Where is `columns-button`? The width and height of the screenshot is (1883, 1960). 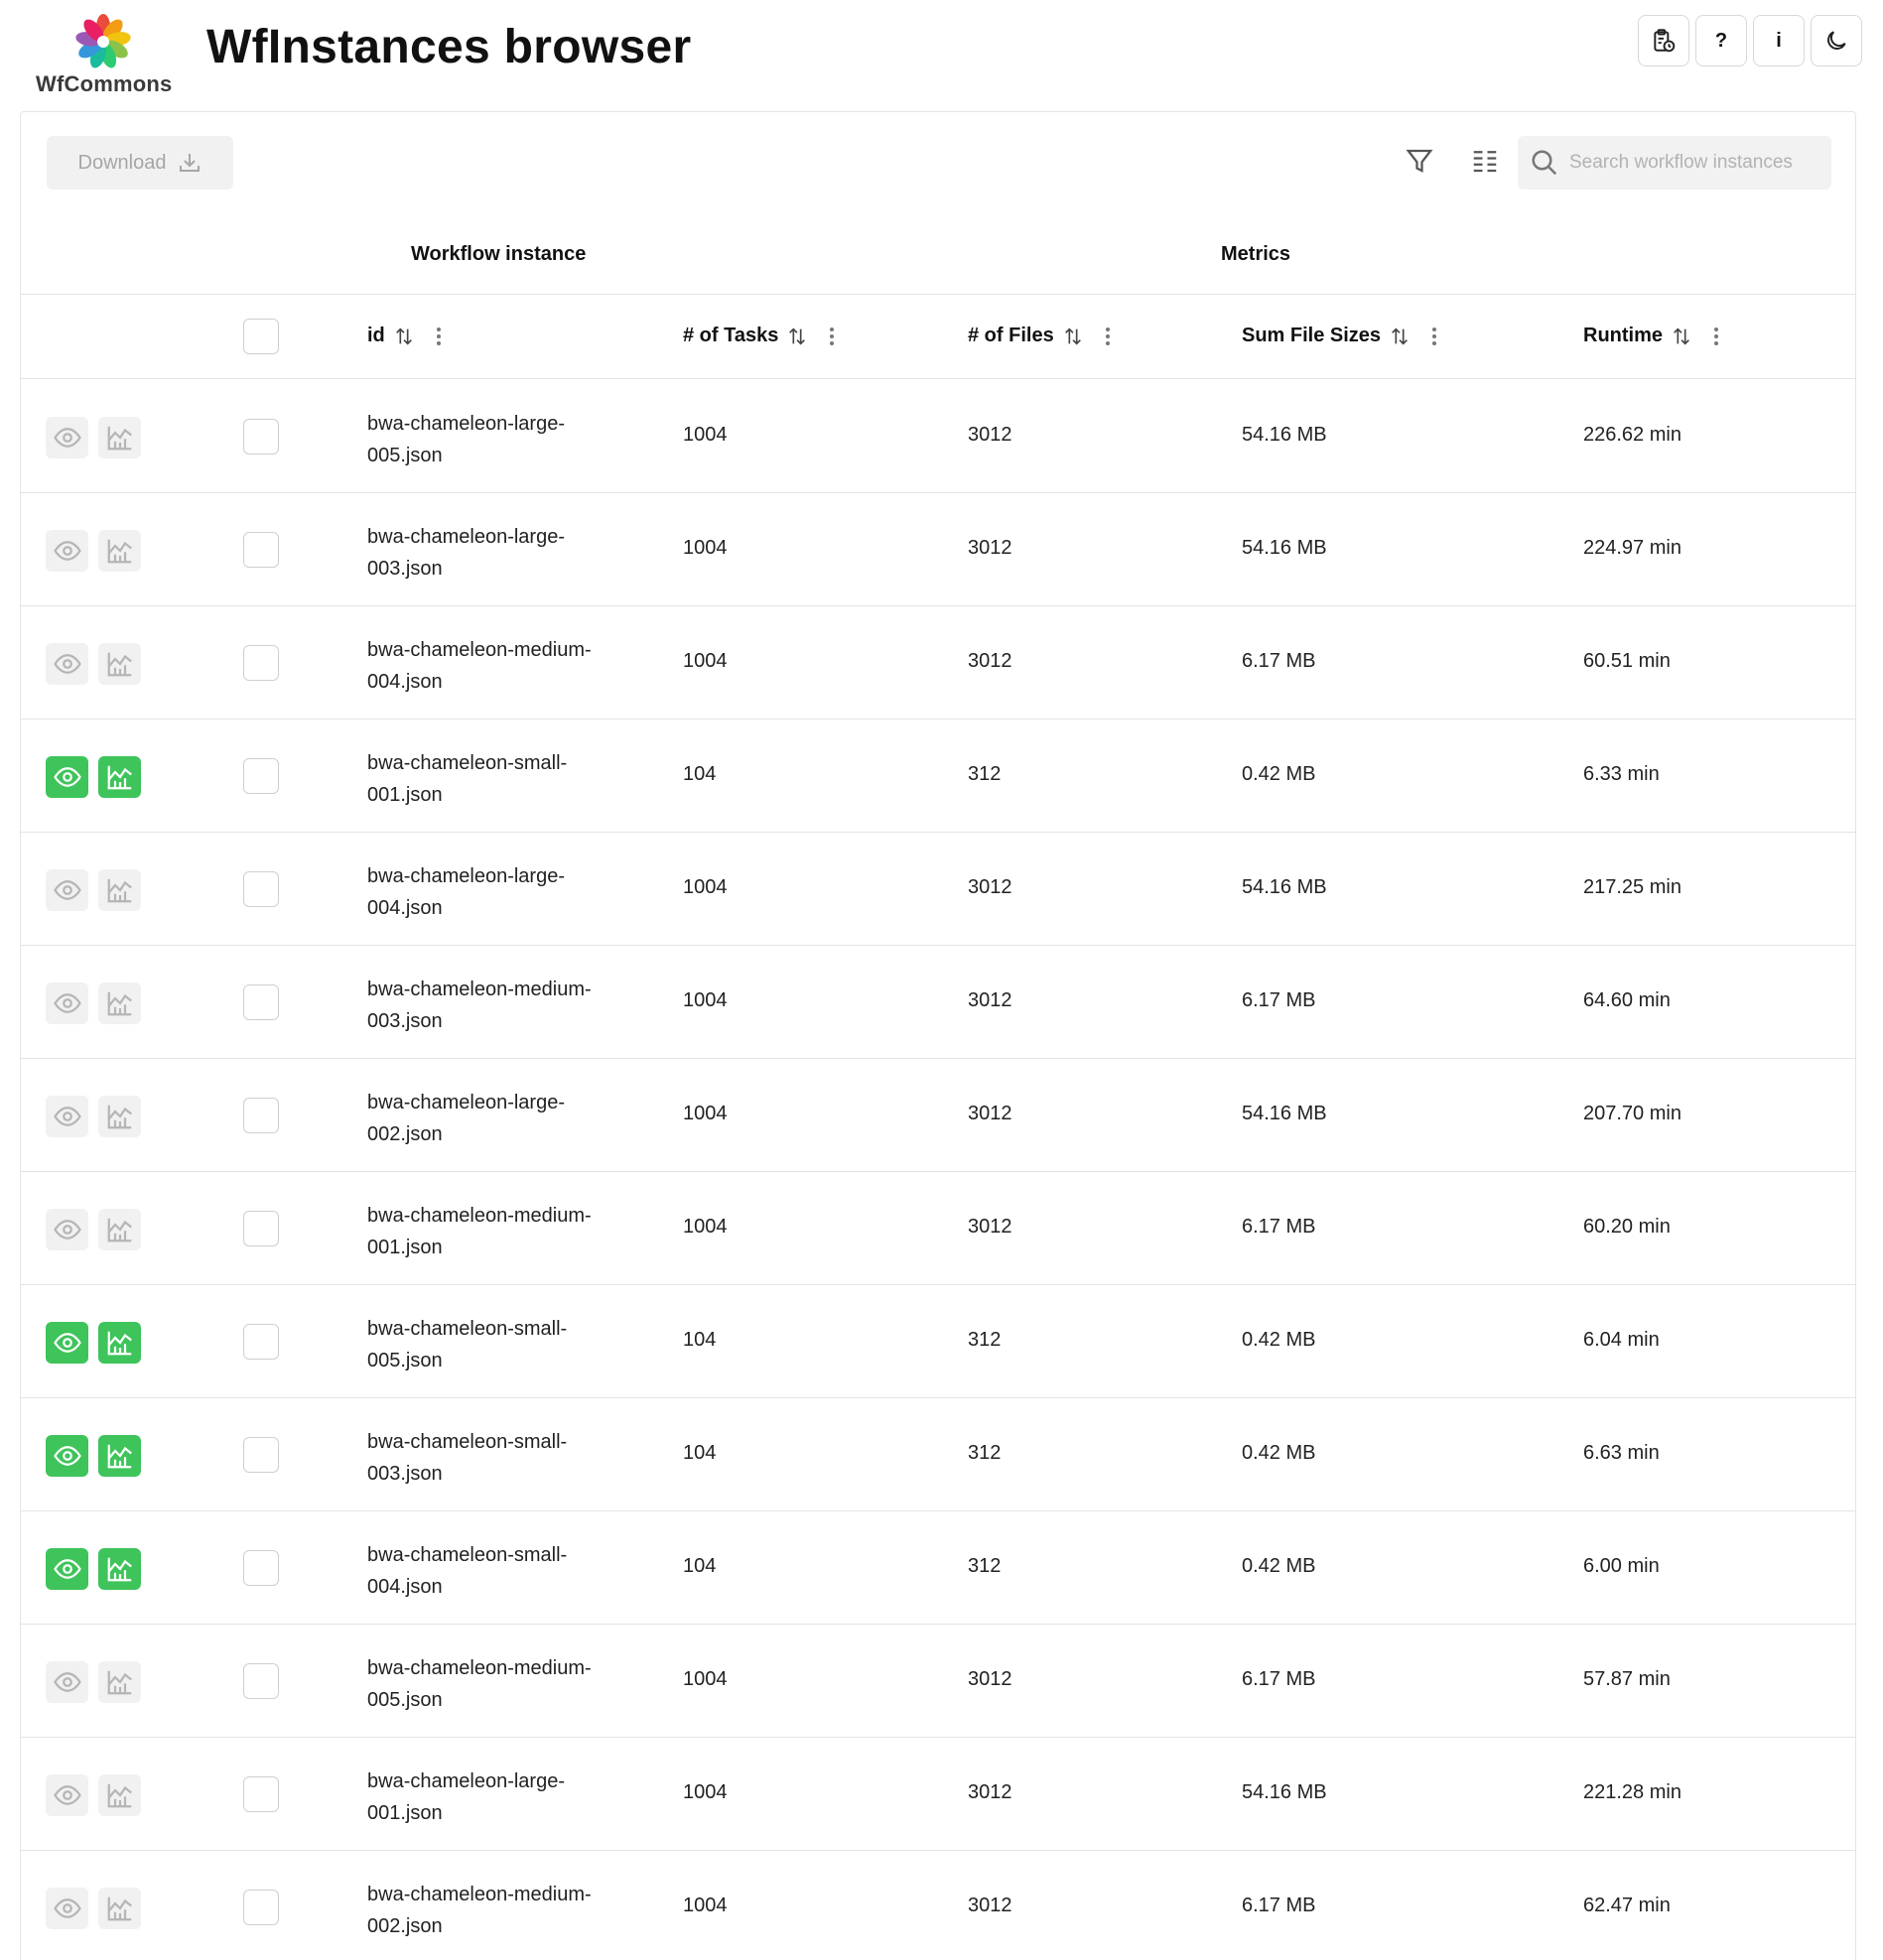 columns-button is located at coordinates (1485, 161).